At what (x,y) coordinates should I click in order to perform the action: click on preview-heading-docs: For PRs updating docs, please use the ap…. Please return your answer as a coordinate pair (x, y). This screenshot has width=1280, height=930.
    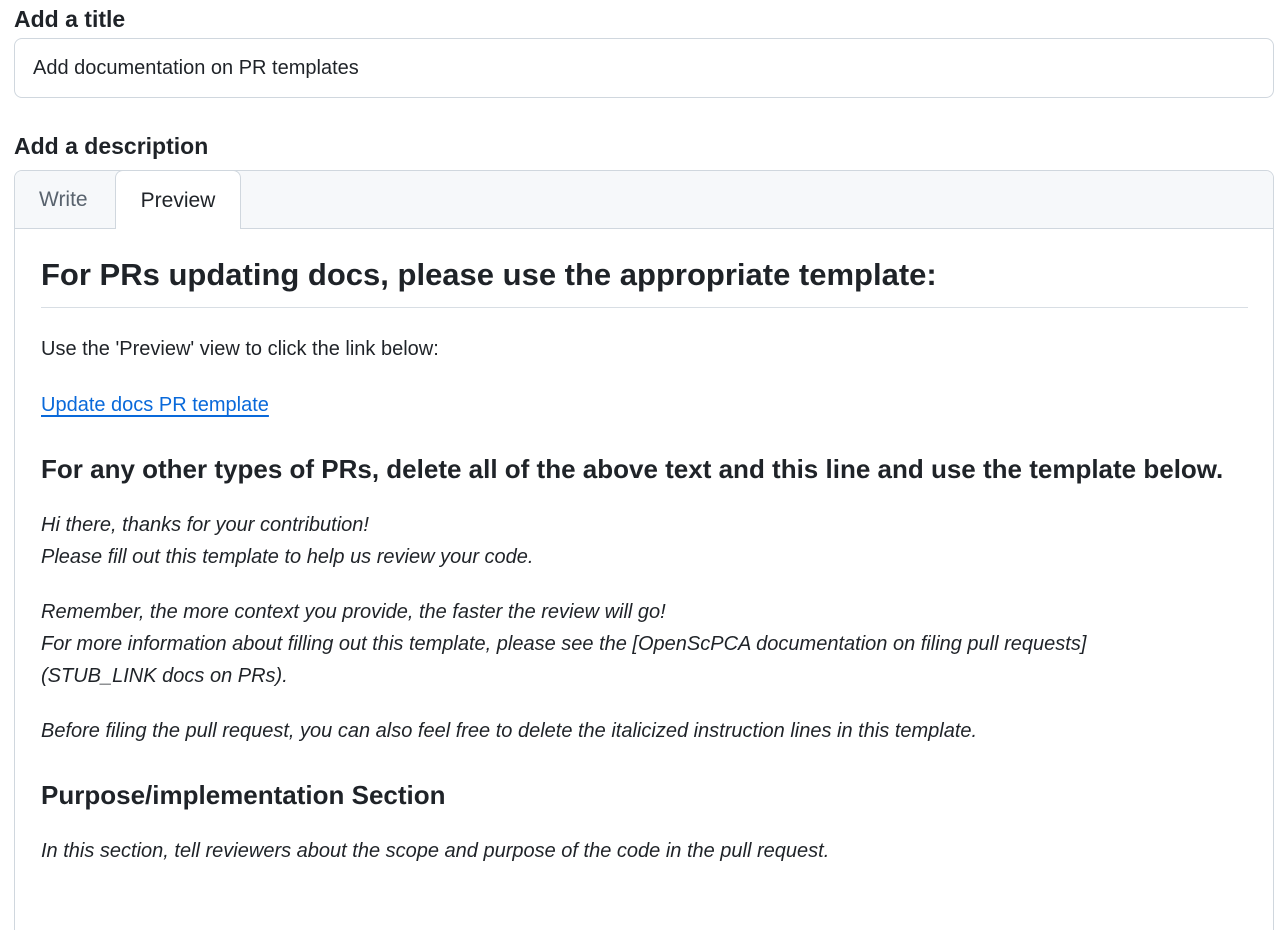
    Looking at the image, I should click on (644, 281).